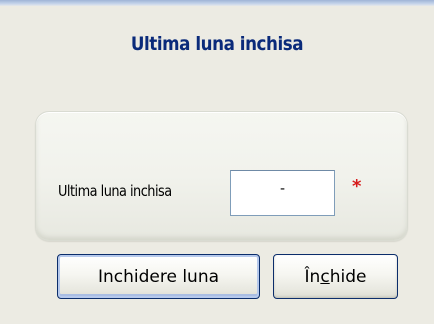 The image size is (434, 324). What do you see at coordinates (348, 276) in the screenshot?
I see `close-button-label-suffix: hide` at bounding box center [348, 276].